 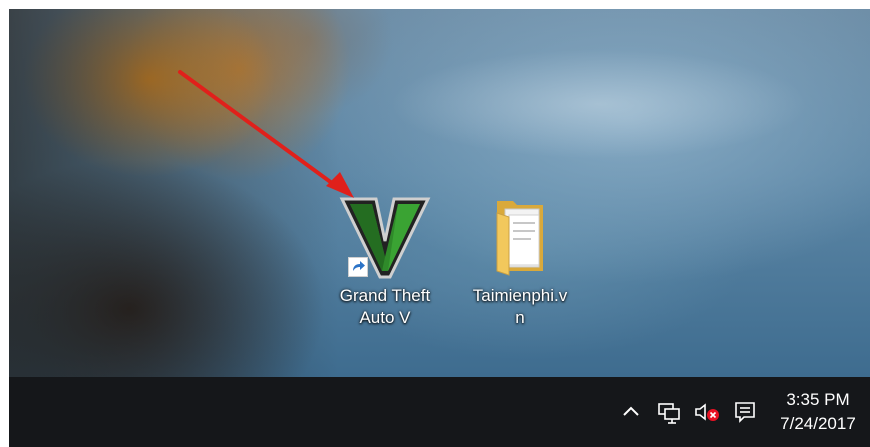 I want to click on chevron-up-icon, so click(x=631, y=412).